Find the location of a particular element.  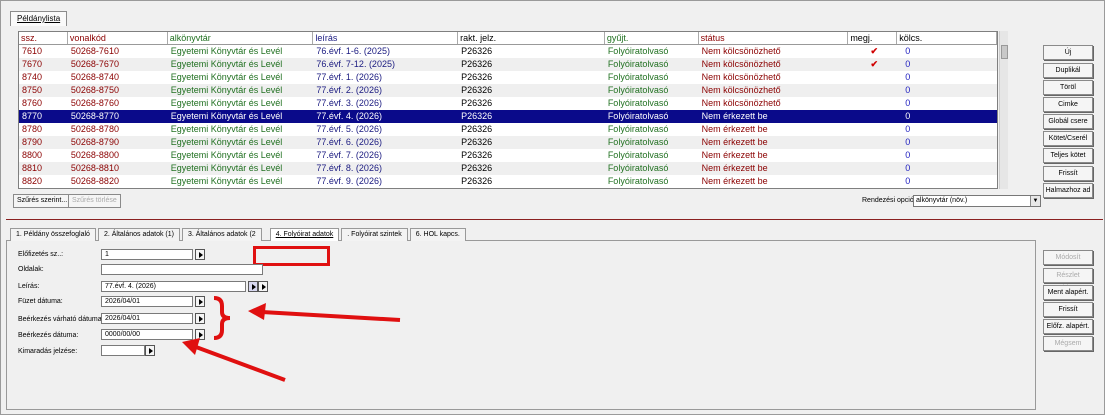

arrow-head-lower is located at coordinates (191, 346).